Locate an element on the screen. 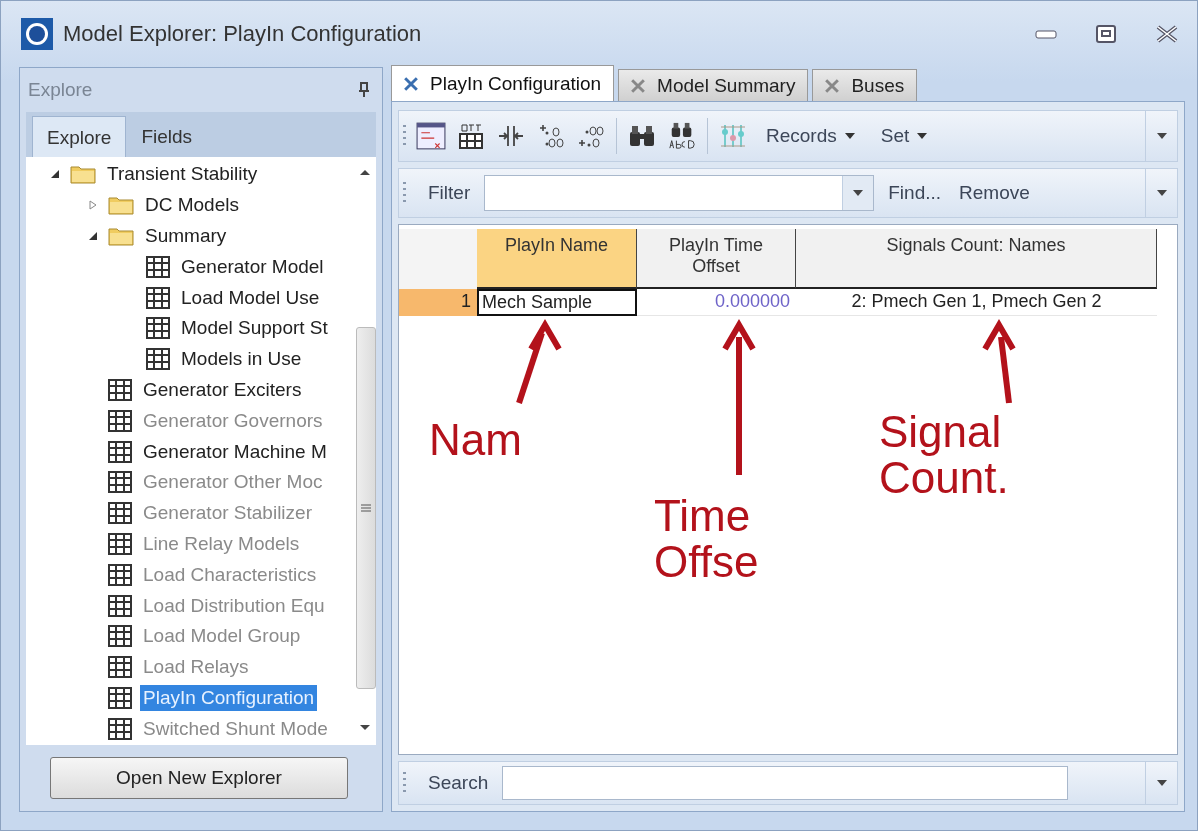 The image size is (1198, 831). binoculars-abcd-icon is located at coordinates (682, 136).